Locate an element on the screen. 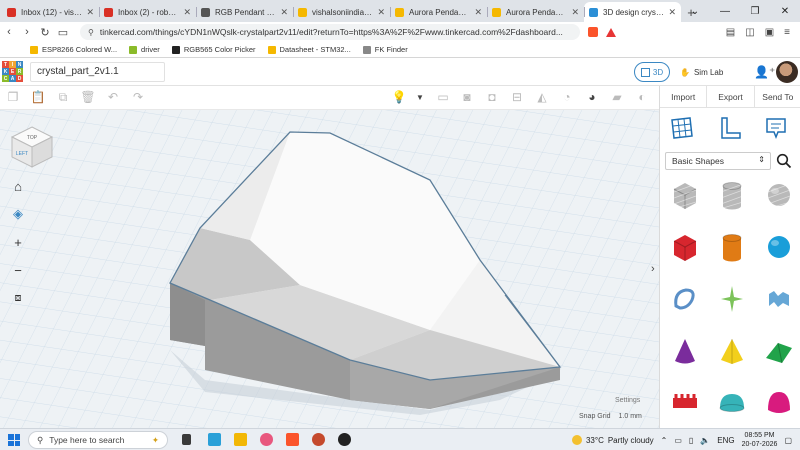  maximize-button: ❐ is located at coordinates (755, 11).